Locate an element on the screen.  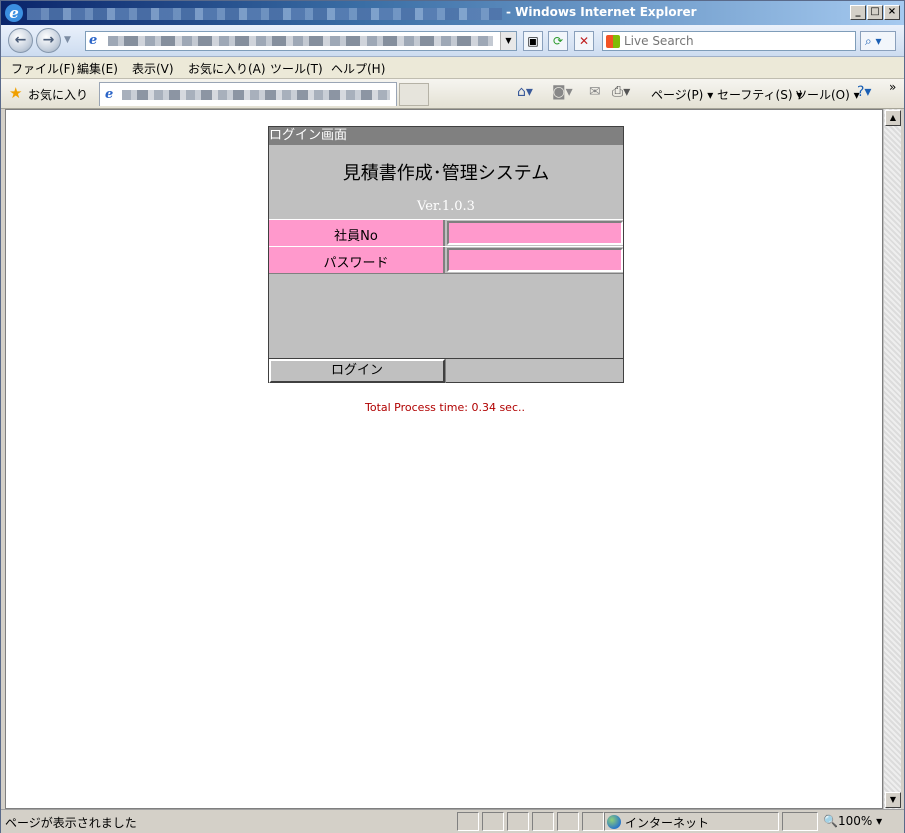
safety-menu: セーフティ(S) ▾ is located at coordinates (759, 94).